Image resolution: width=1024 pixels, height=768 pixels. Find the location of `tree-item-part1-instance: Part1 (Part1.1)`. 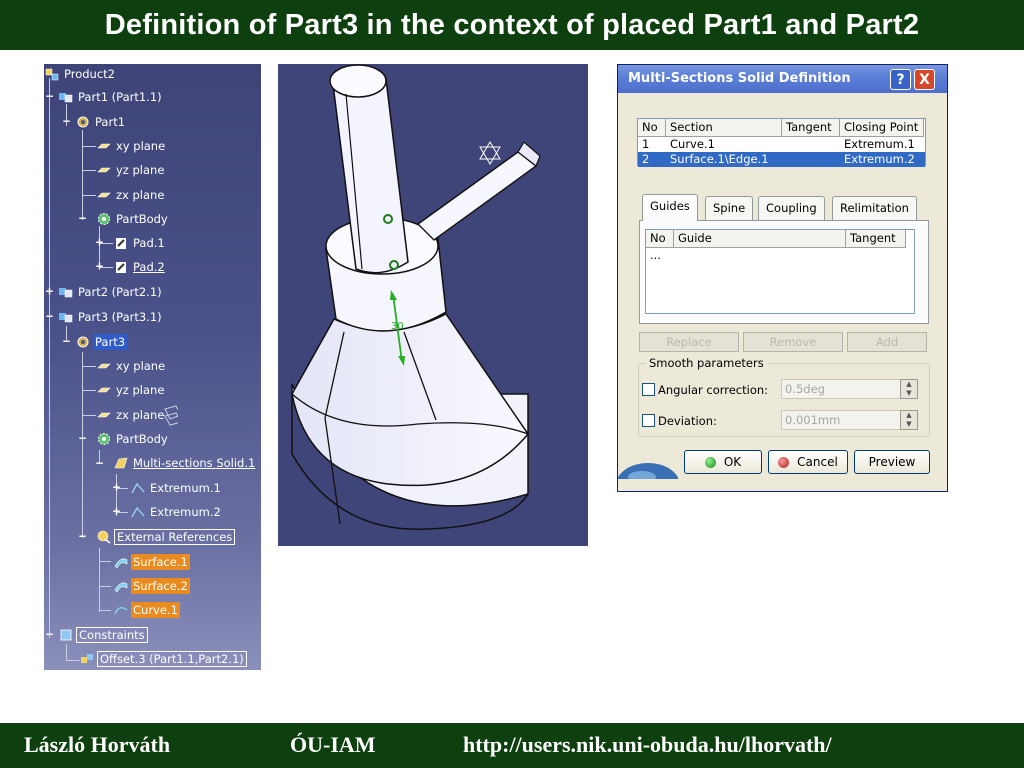

tree-item-part1-instance: Part1 (Part1.1) is located at coordinates (111, 97).